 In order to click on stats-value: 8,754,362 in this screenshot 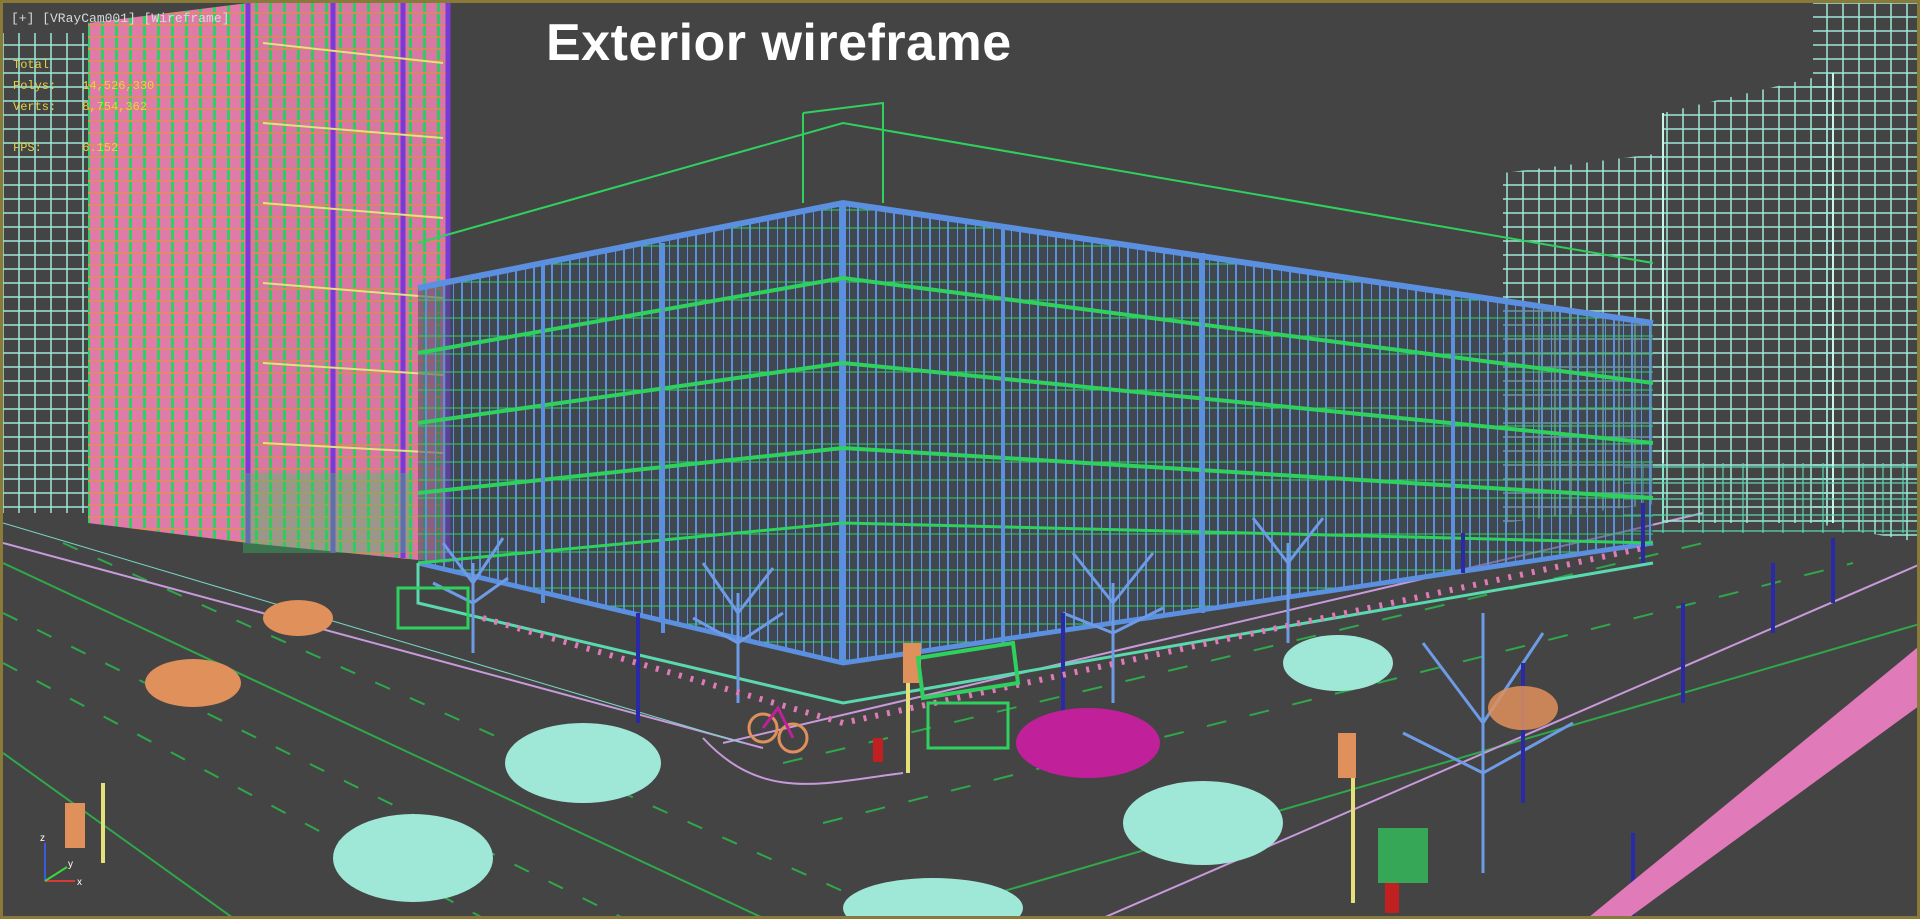, I will do `click(115, 107)`.